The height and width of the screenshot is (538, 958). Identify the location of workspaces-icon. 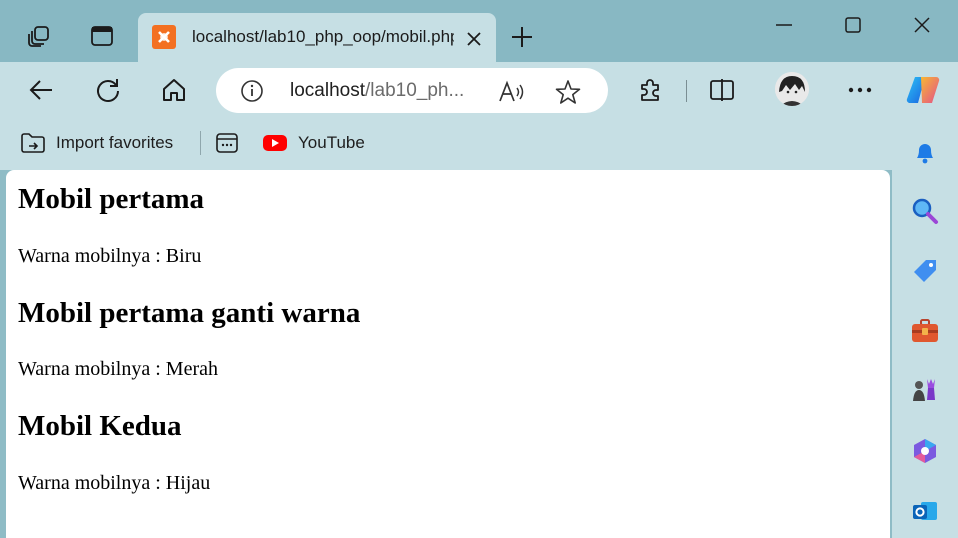
(38, 36).